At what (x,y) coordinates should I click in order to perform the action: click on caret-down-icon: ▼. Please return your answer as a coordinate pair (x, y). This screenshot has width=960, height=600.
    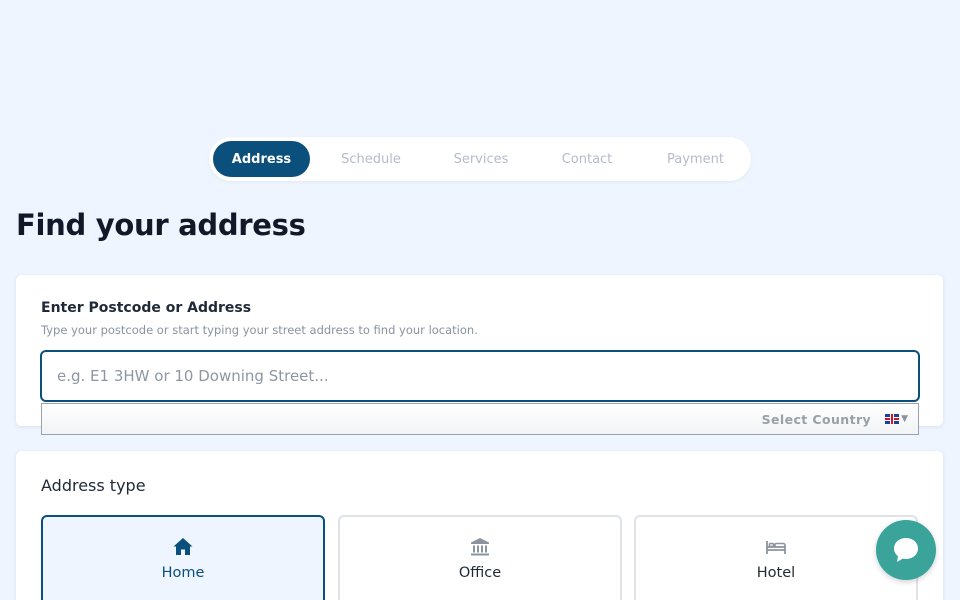
    Looking at the image, I should click on (904, 419).